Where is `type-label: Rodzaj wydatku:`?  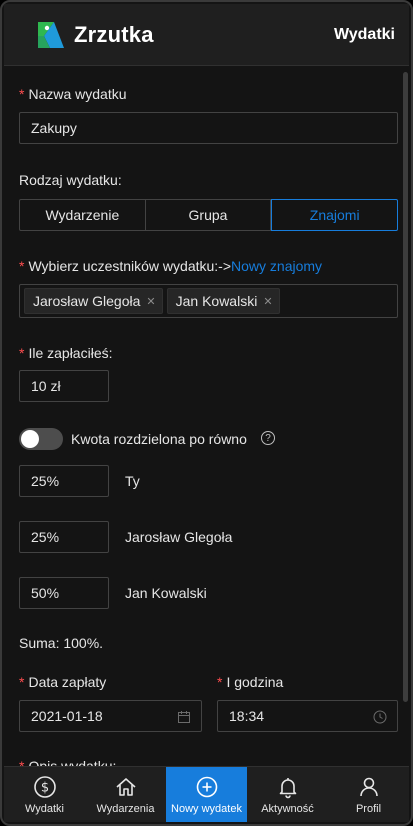
type-label: Rodzaj wydatku: is located at coordinates (70, 180).